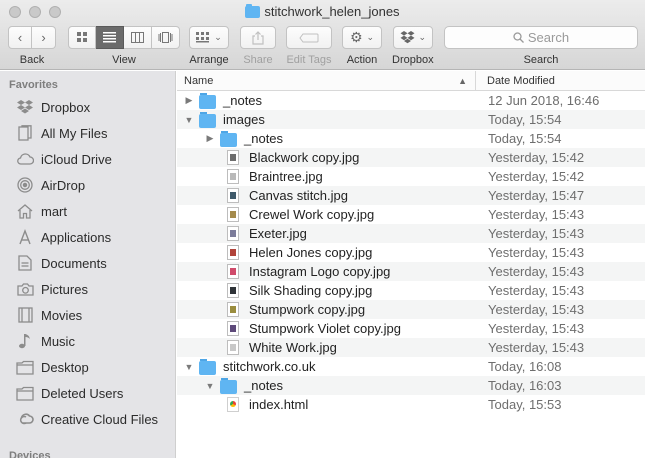 This screenshot has width=645, height=458. I want to click on cover-flow-icon, so click(165, 37).